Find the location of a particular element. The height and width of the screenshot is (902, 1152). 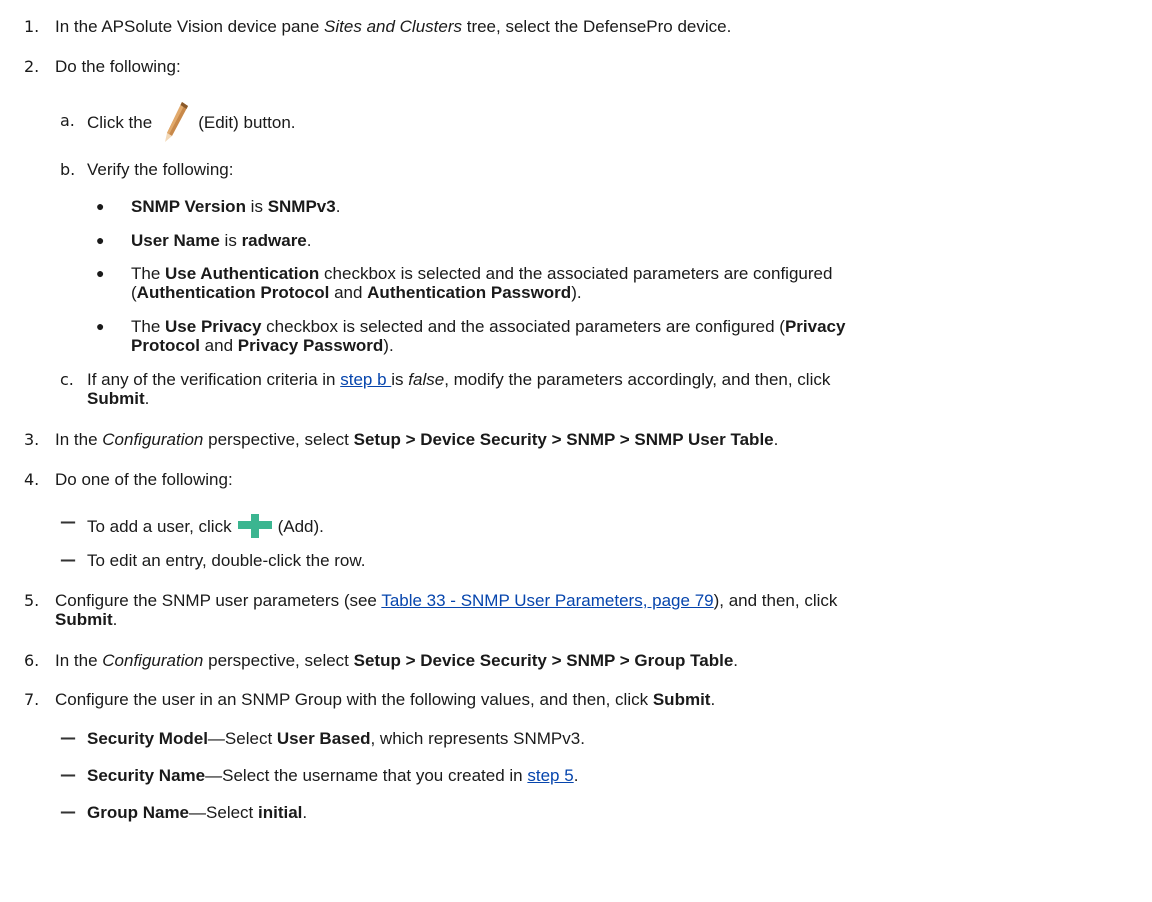

step-number: 1. is located at coordinates (32, 26).